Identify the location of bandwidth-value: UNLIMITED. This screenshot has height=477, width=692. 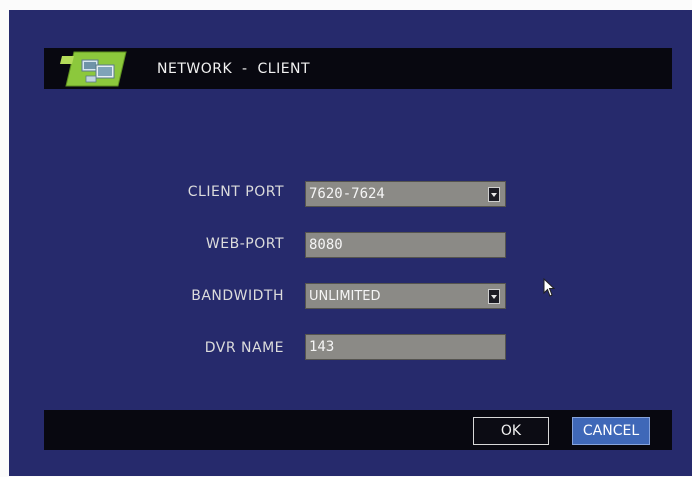
(345, 296).